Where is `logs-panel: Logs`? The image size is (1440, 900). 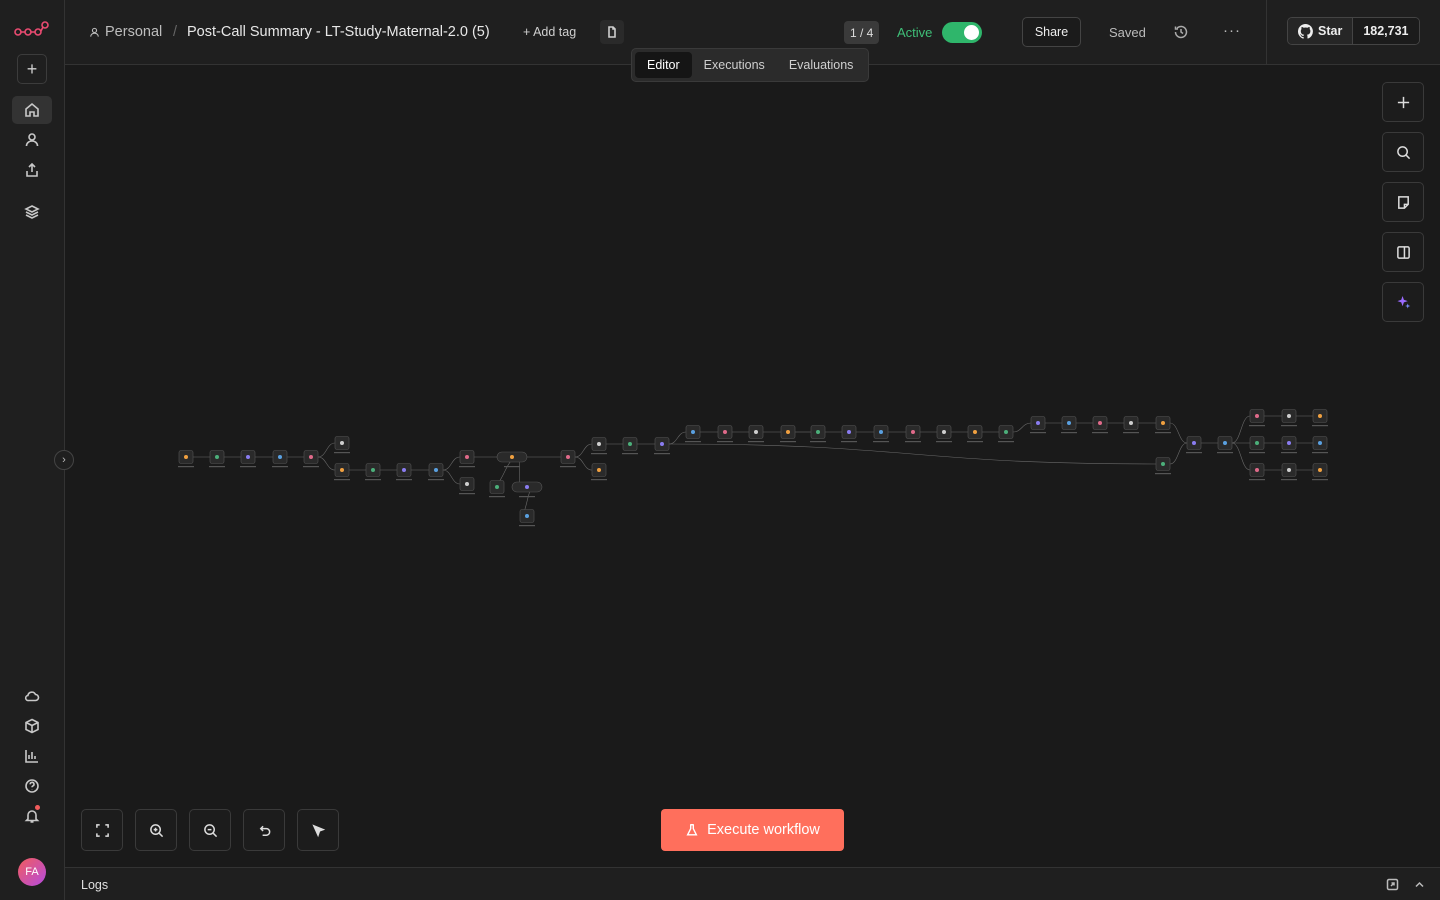
logs-panel: Logs is located at coordinates (752, 883).